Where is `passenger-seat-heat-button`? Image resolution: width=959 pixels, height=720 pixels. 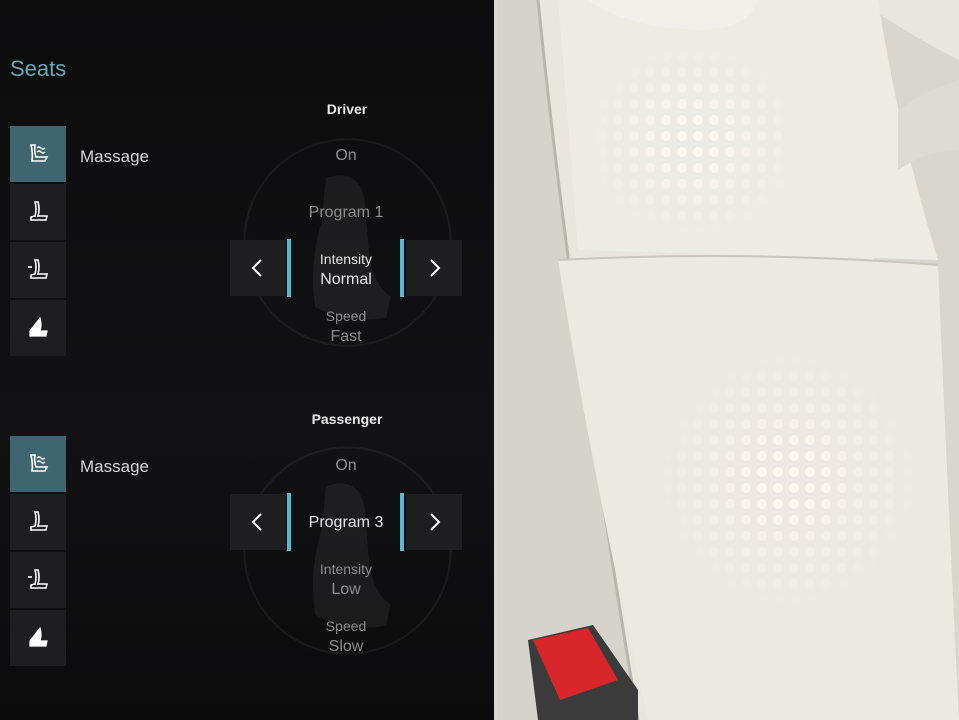 passenger-seat-heat-button is located at coordinates (38, 638).